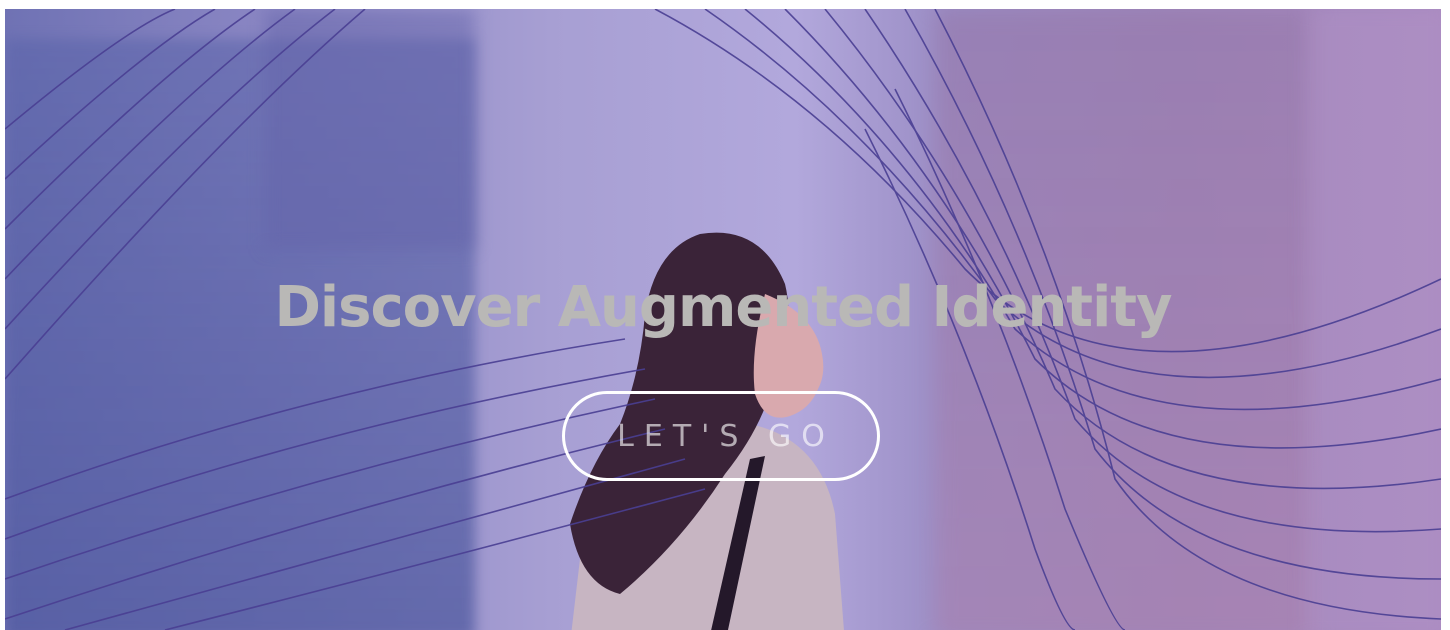 Image resolution: width=1450 pixels, height=630 pixels. What do you see at coordinates (721, 436) in the screenshot?
I see `lets-go-button: LET'S GO` at bounding box center [721, 436].